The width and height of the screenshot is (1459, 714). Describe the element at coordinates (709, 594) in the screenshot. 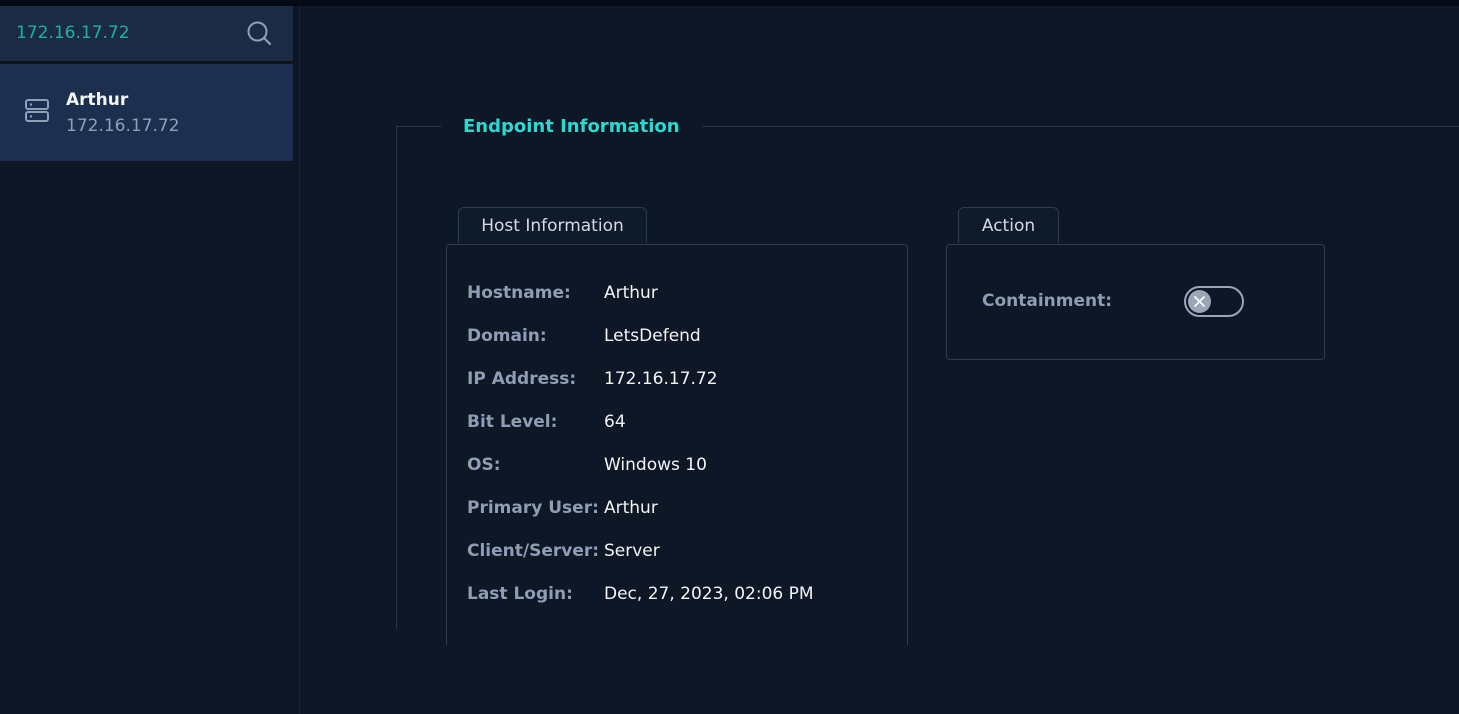

I see `last-login-value: Dec, 27, 2023, 02:06 PM` at that location.